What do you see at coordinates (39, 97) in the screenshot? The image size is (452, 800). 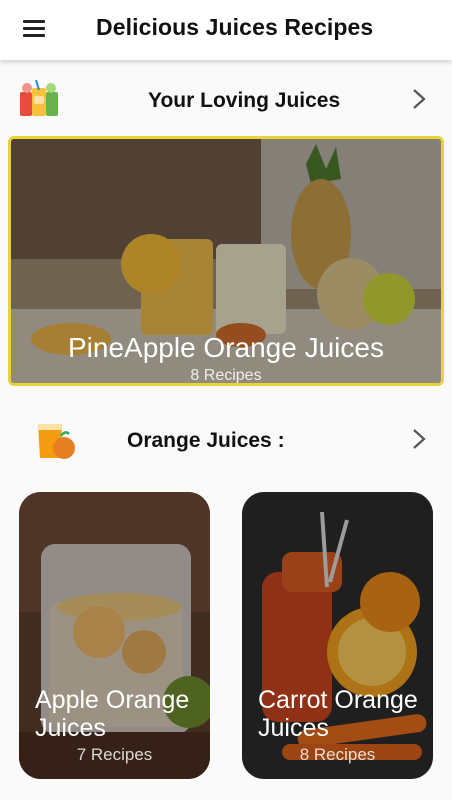 I see `mixed-juices-icon` at bounding box center [39, 97].